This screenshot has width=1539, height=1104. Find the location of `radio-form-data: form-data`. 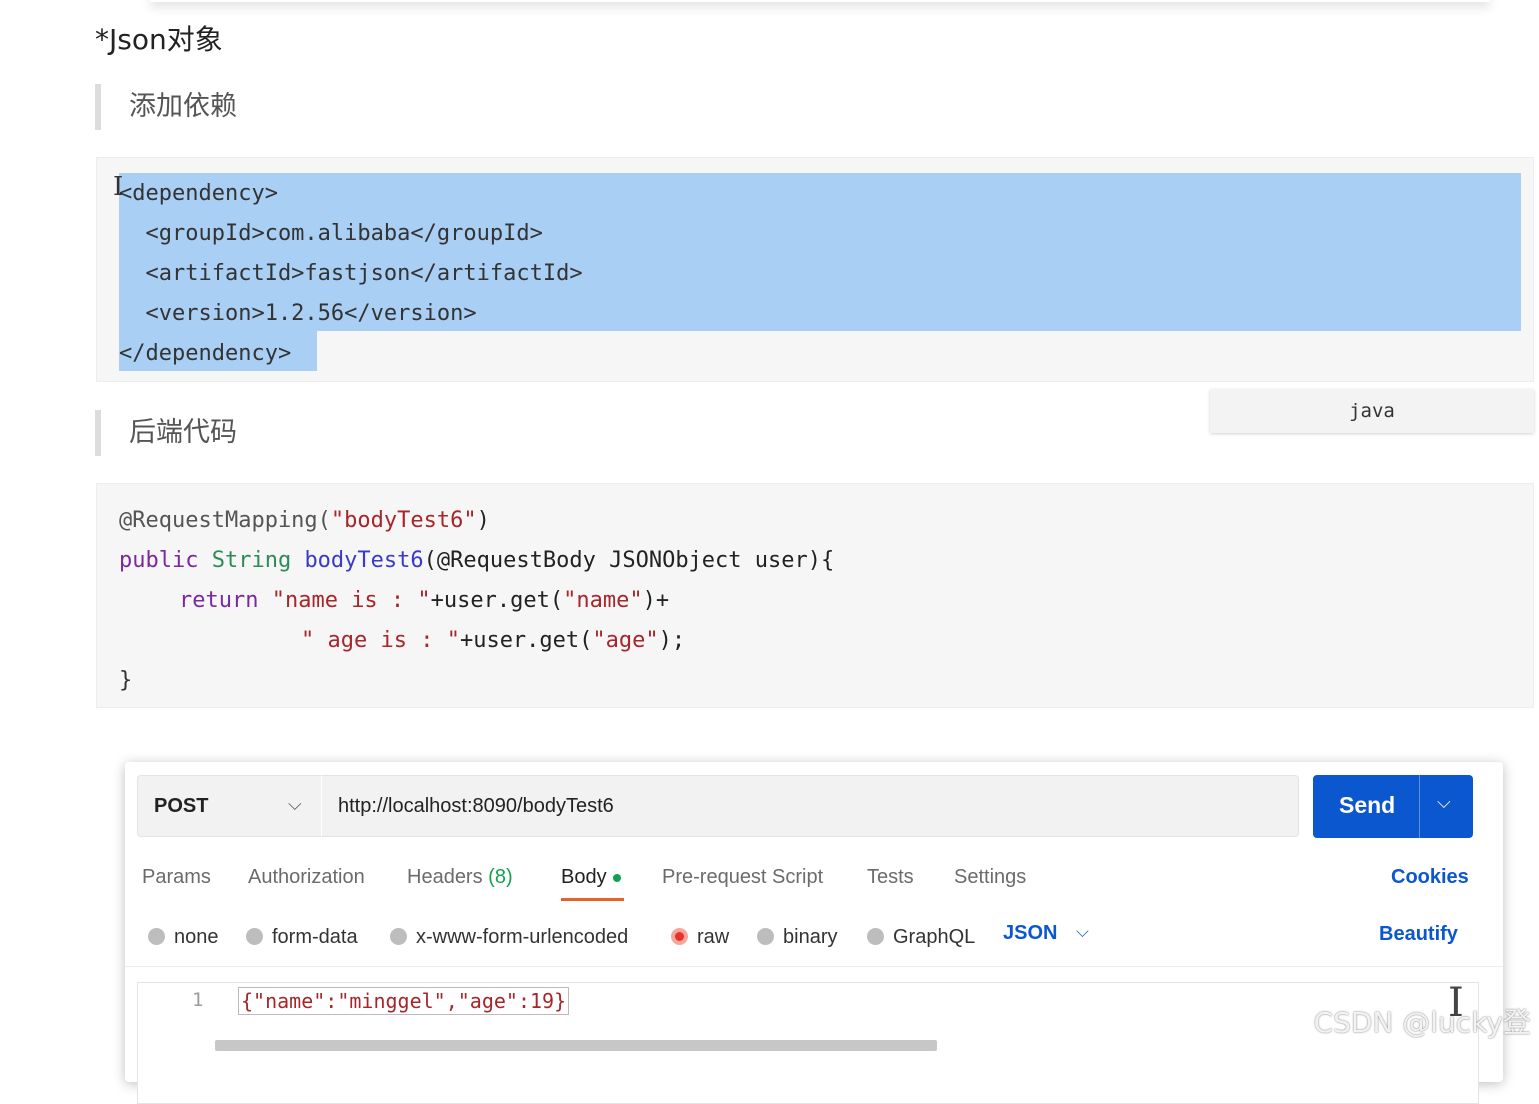

radio-form-data: form-data is located at coordinates (302, 937).